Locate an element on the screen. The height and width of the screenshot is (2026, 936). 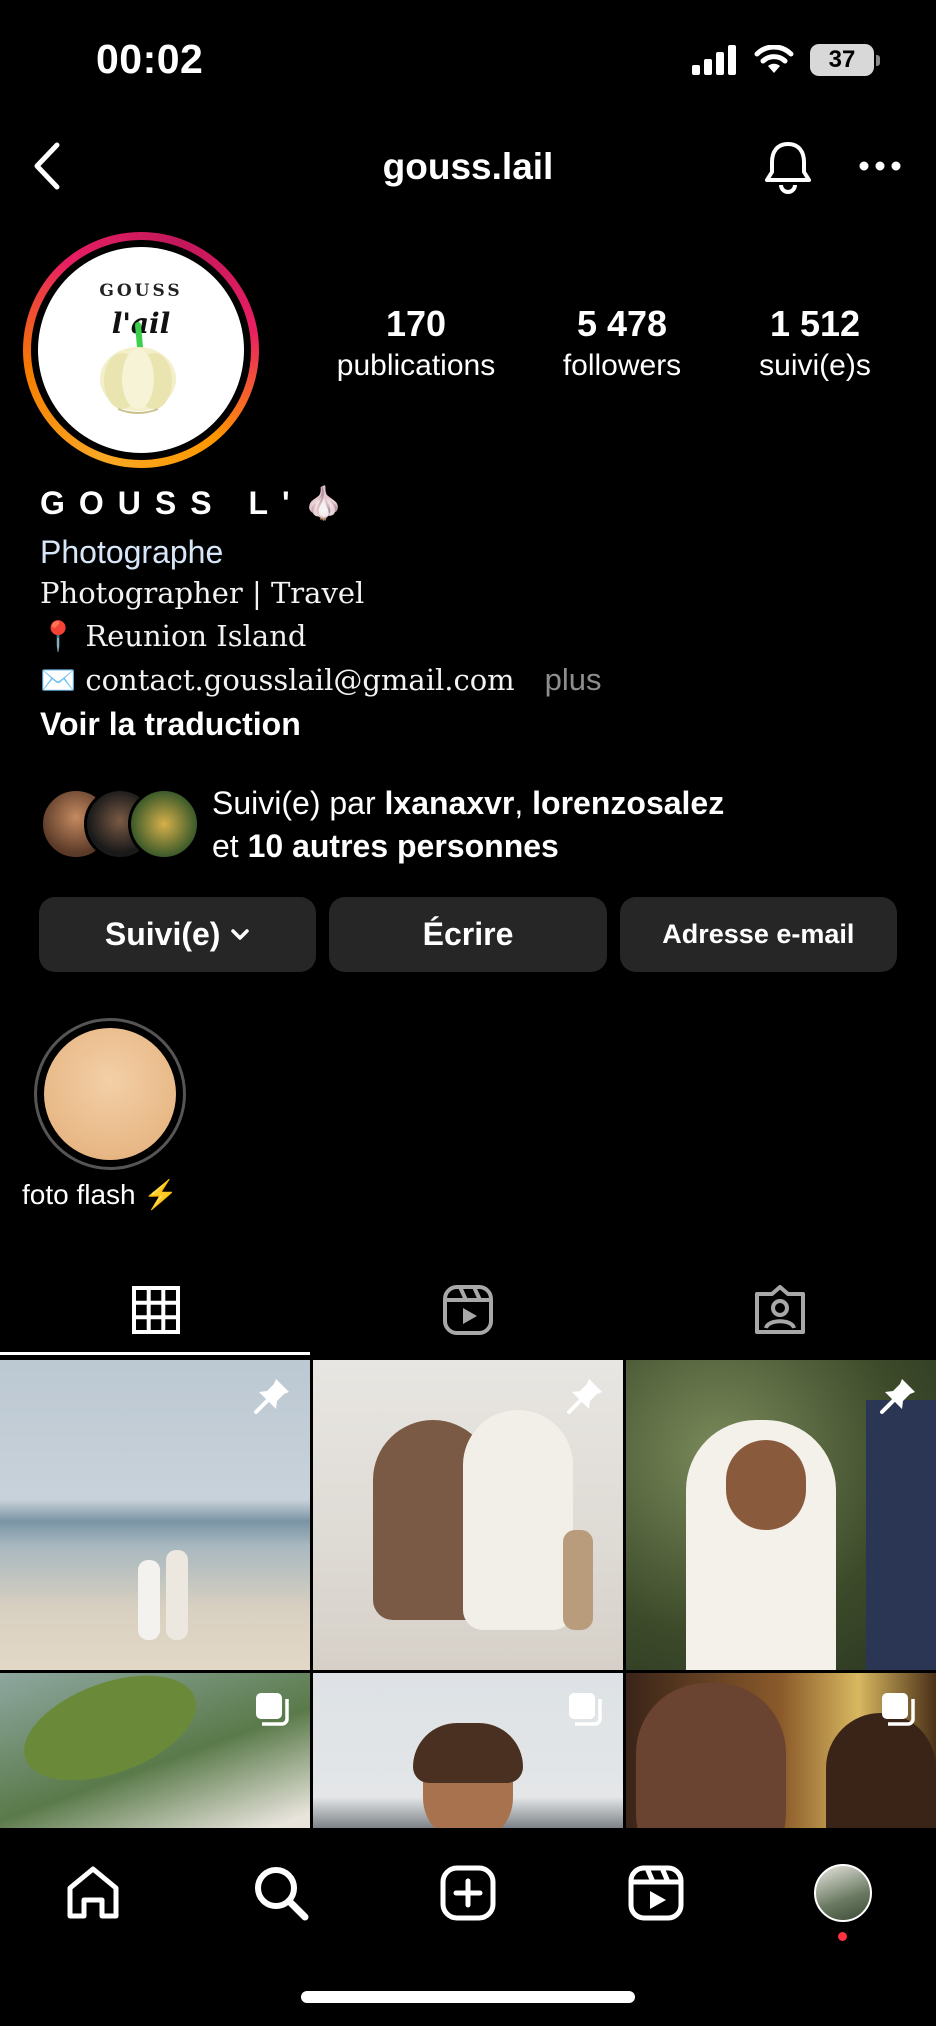
search-icon is located at coordinates (282, 1894).